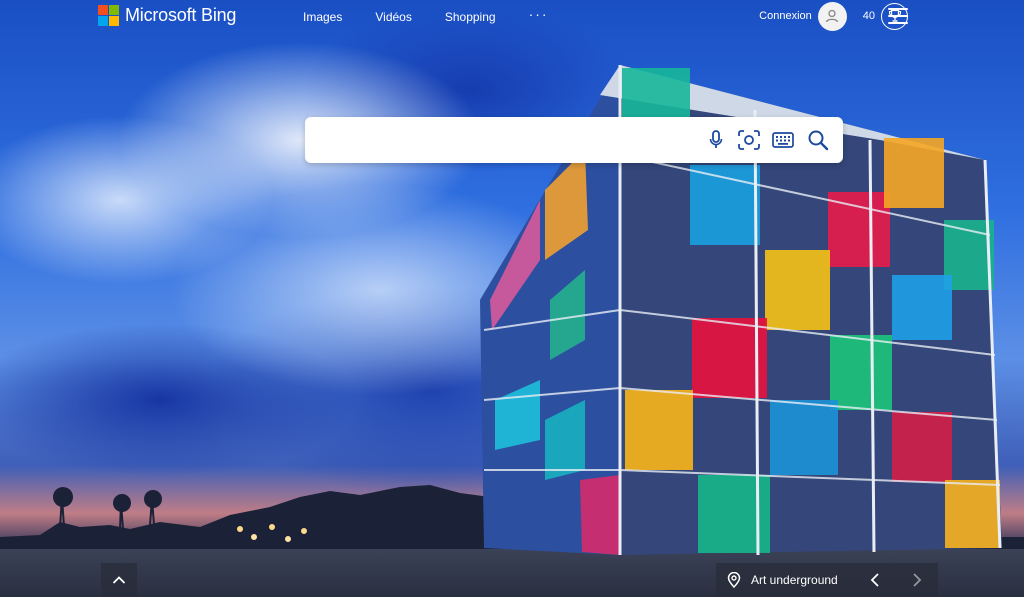  I want to click on expand-feed-button, so click(119, 580).